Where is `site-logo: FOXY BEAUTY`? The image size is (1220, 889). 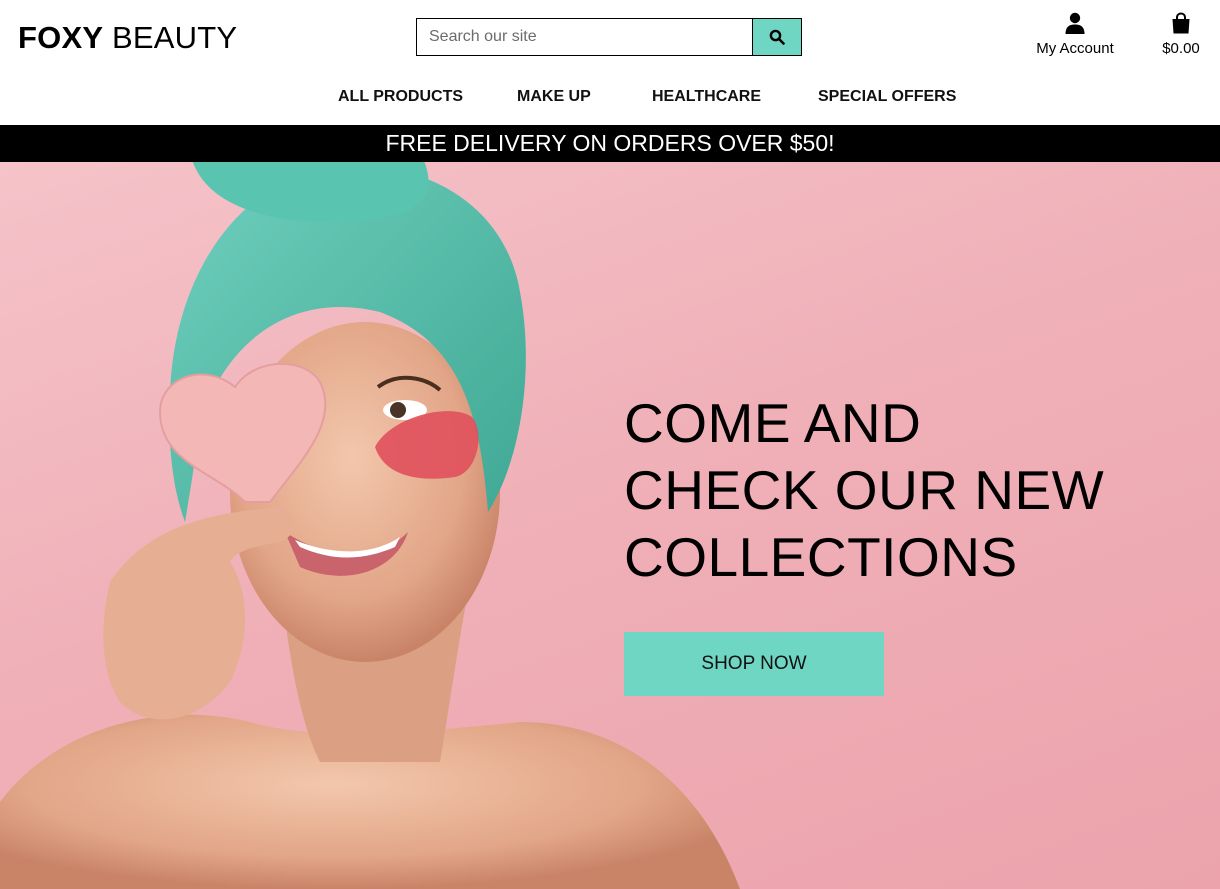
site-logo: FOXY BEAUTY is located at coordinates (127, 38).